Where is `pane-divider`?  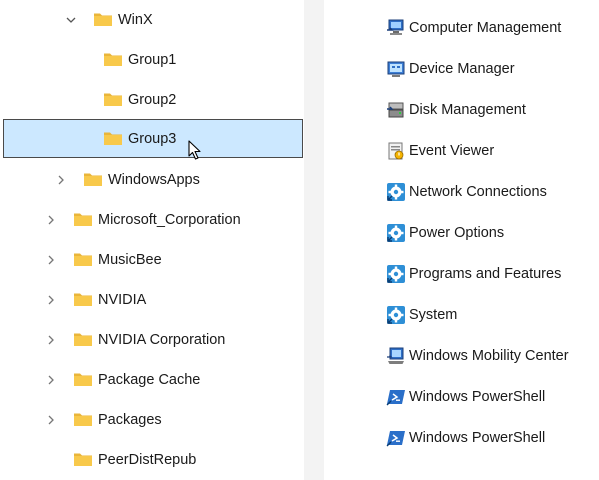
pane-divider is located at coordinates (314, 240).